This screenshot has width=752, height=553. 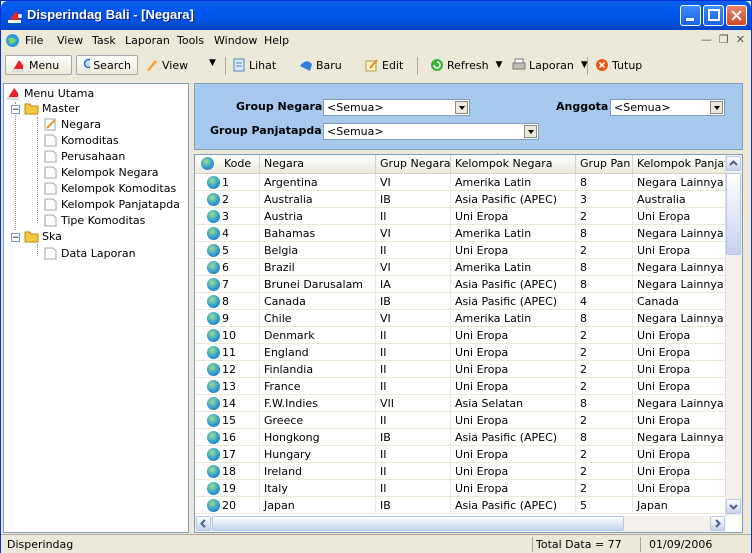 What do you see at coordinates (227, 454) in the screenshot?
I see `cell-kode: 17` at bounding box center [227, 454].